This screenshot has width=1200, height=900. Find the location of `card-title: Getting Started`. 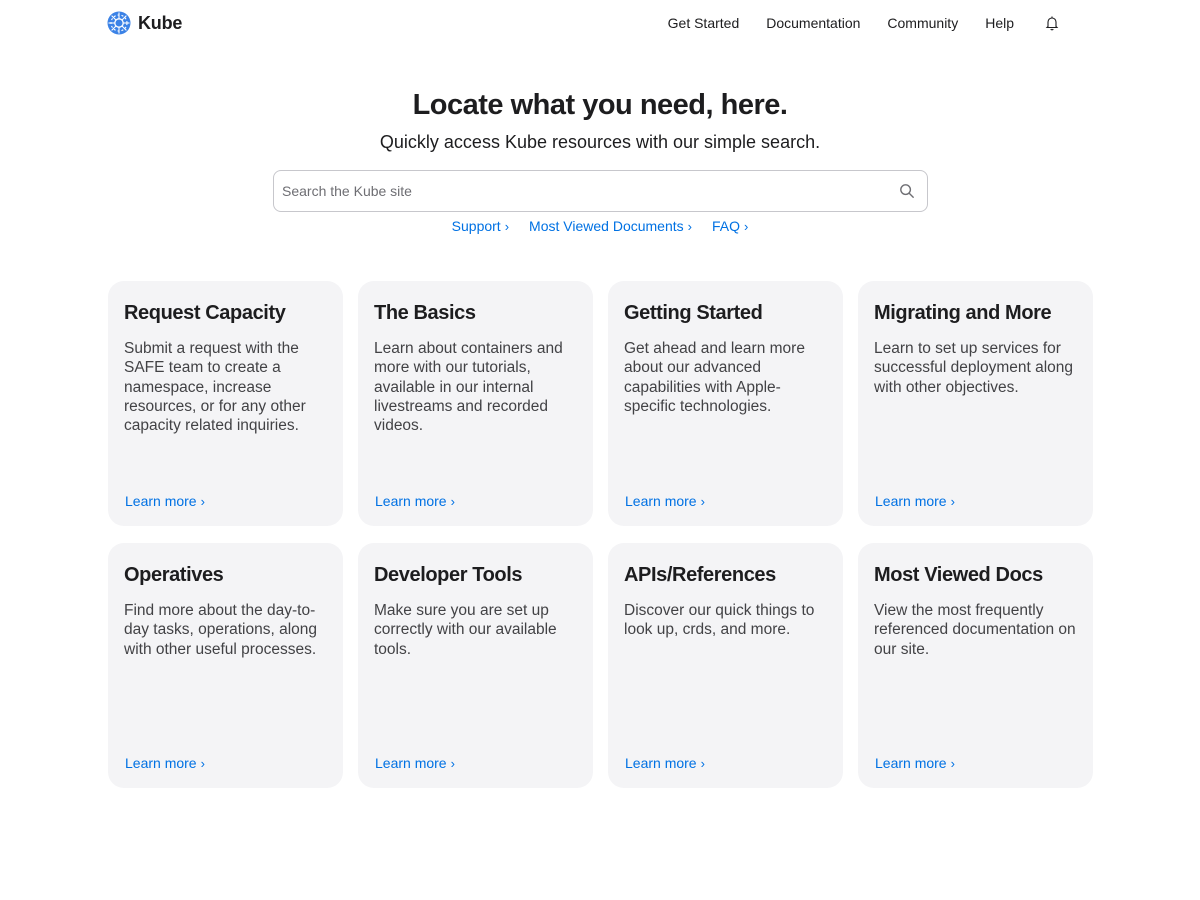

card-title: Getting Started is located at coordinates (693, 313).